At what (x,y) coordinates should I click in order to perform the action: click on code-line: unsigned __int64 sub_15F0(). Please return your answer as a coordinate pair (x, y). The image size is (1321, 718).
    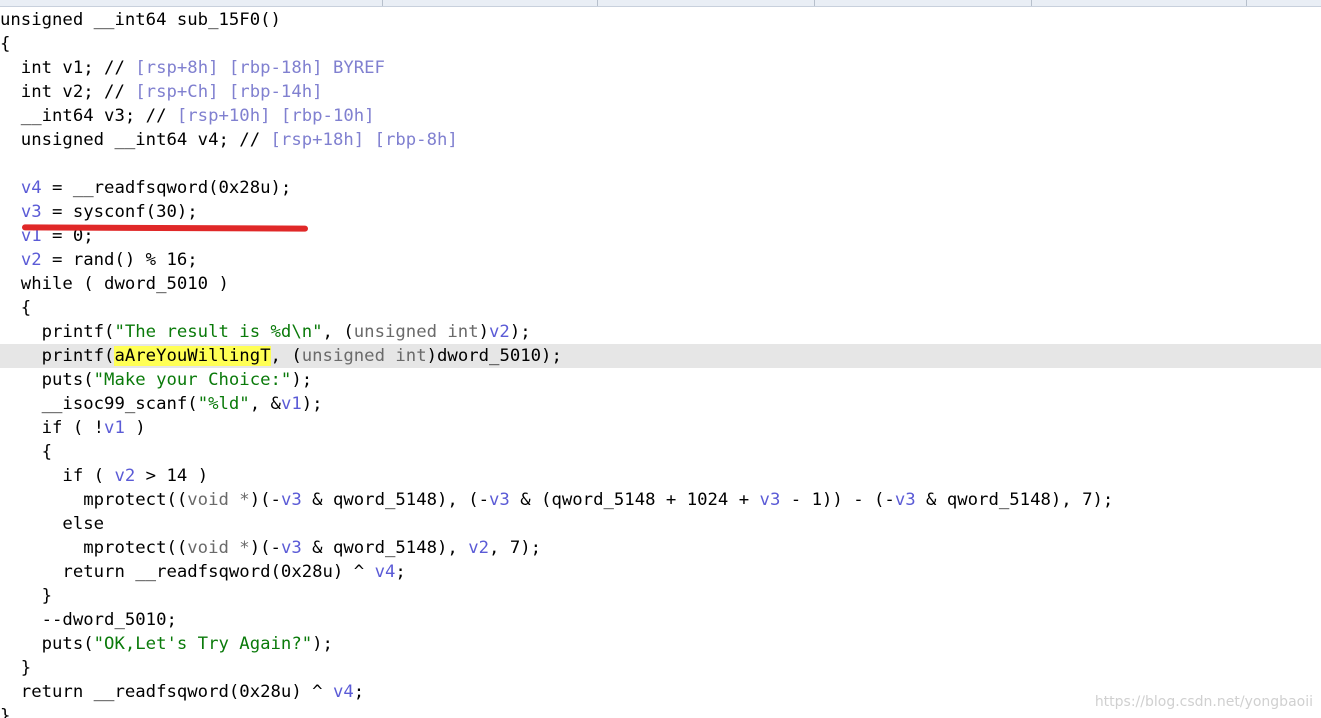
    Looking at the image, I should click on (660, 20).